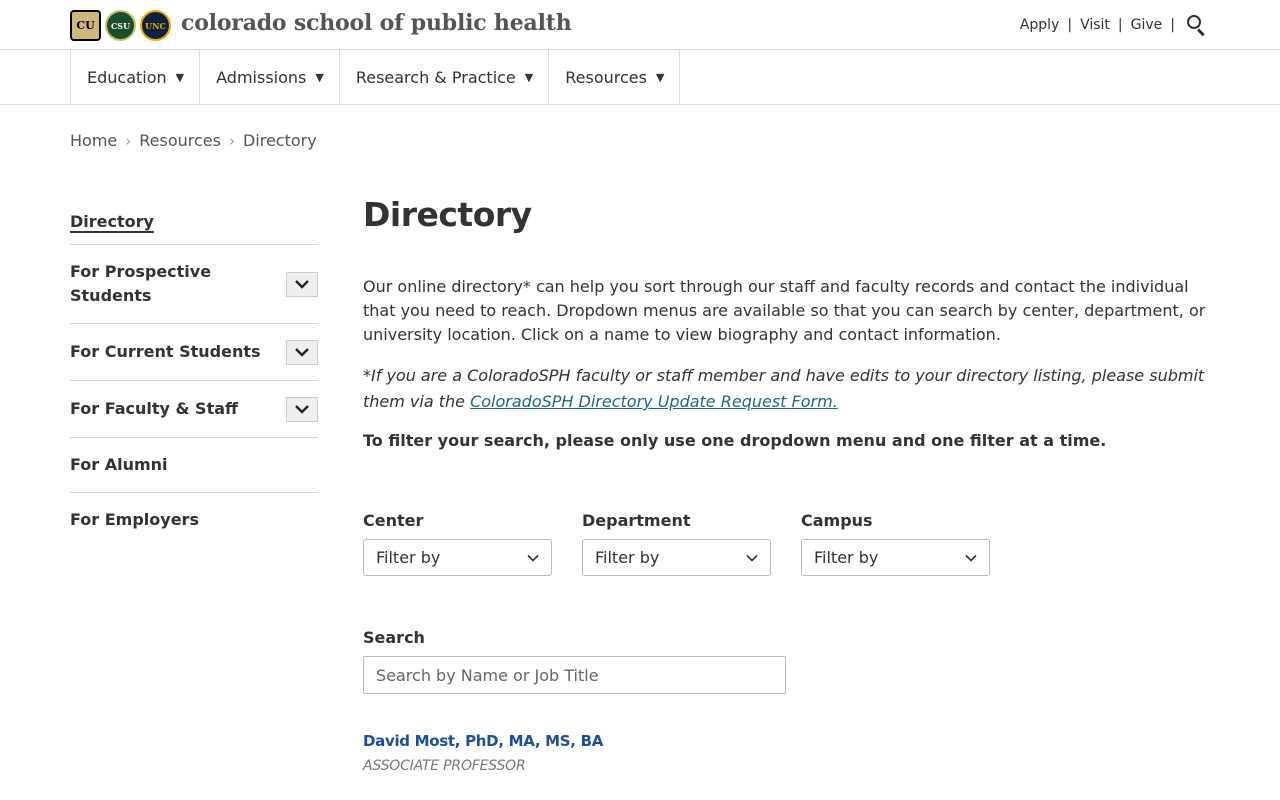 This screenshot has height=800, width=1280. I want to click on nav-item-admissions: Admissions ▼, so click(270, 77).